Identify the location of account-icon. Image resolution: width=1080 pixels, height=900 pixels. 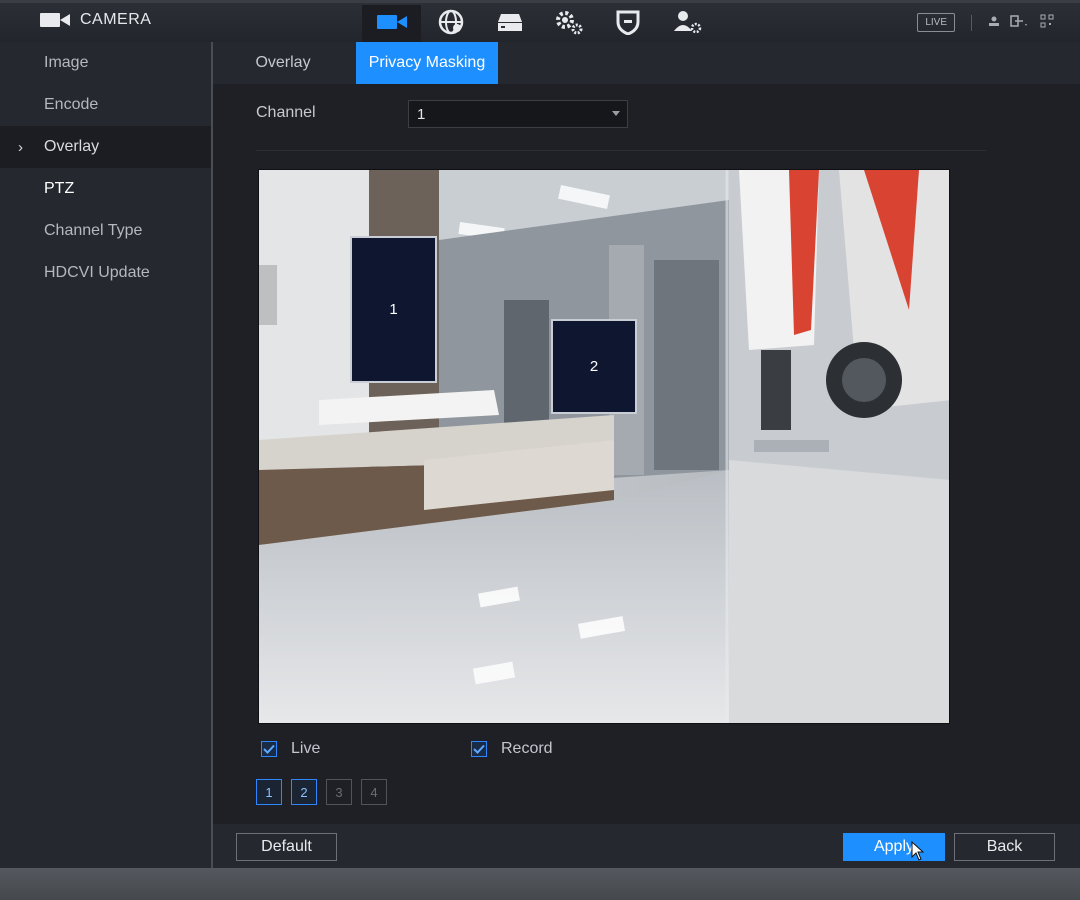
(687, 24).